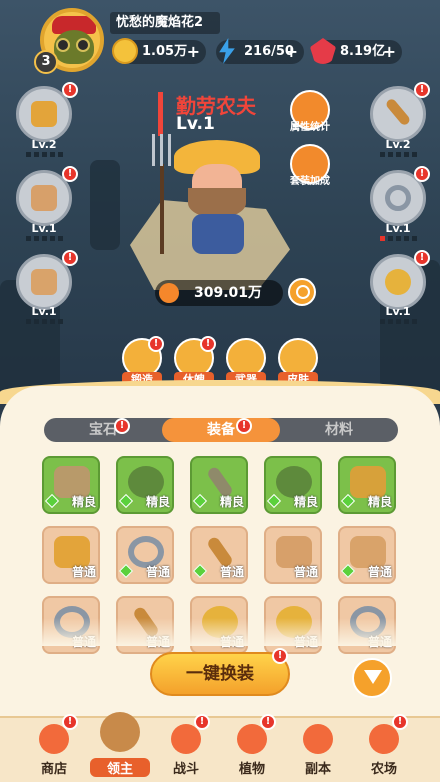 The image size is (440, 782). What do you see at coordinates (120, 767) in the screenshot?
I see `nav-label: 领主` at bounding box center [120, 767].